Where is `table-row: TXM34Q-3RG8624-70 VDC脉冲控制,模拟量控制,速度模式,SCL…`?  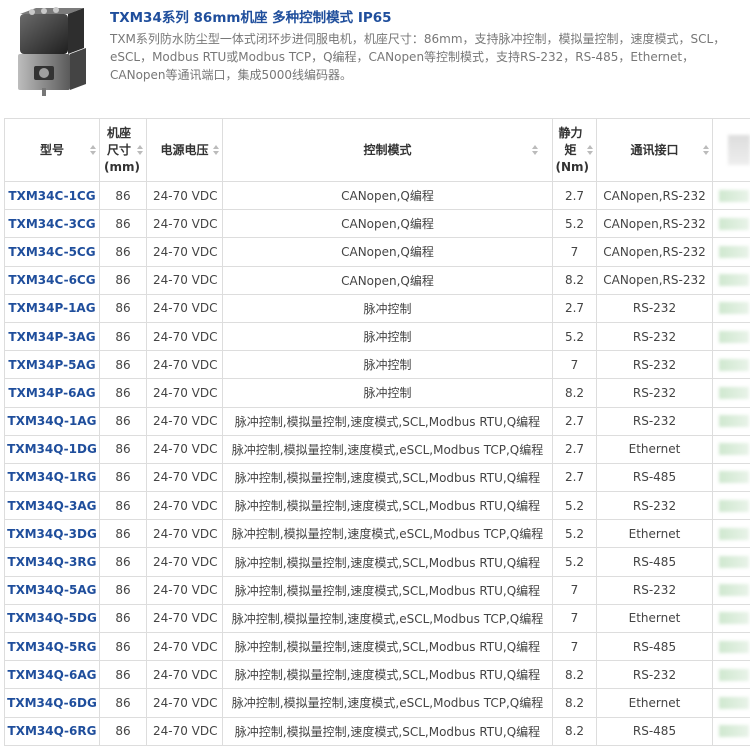 table-row: TXM34Q-3RG8624-70 VDC脉冲控制,模拟量控制,速度模式,SCL… is located at coordinates (377, 562).